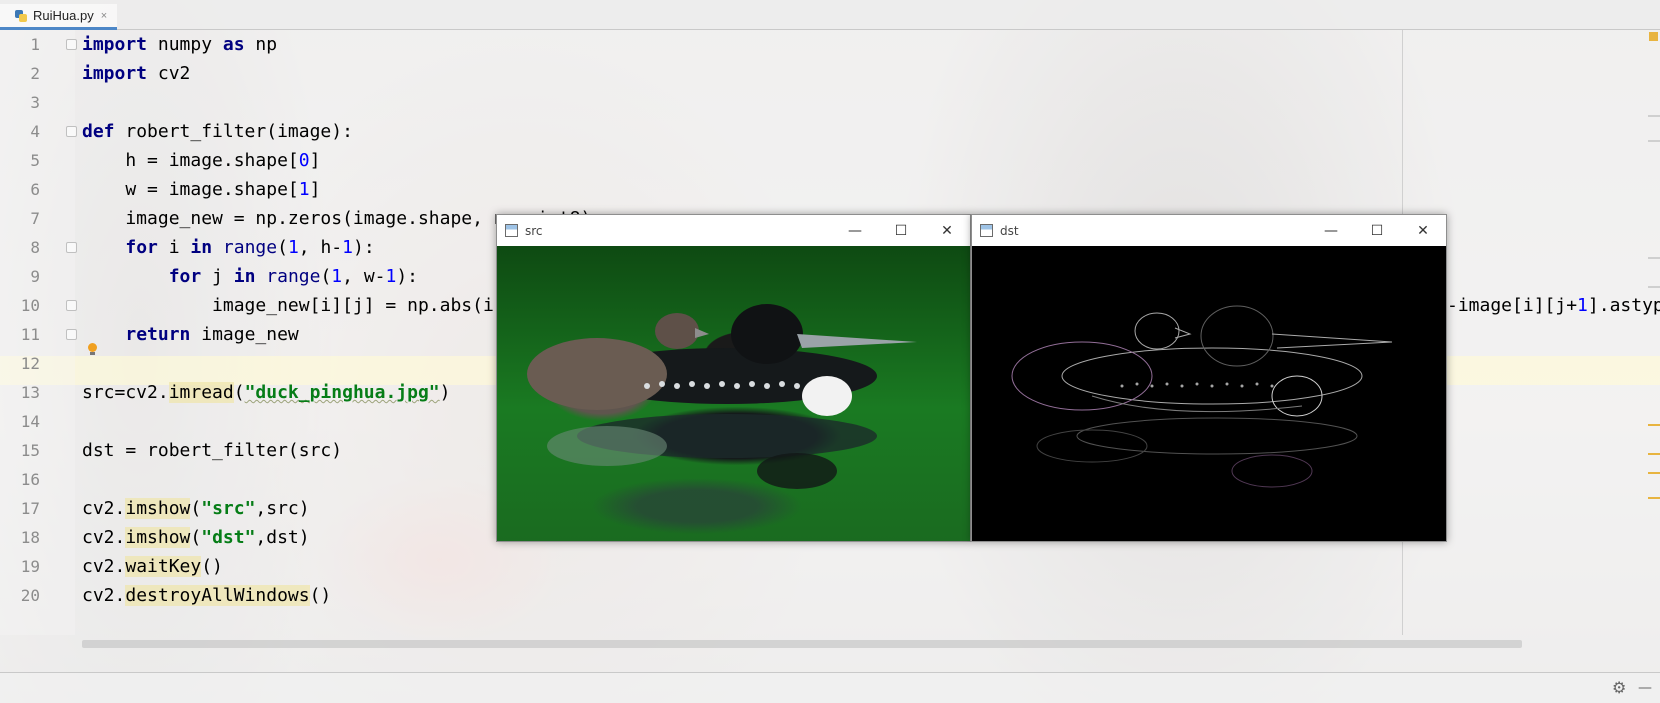  Describe the element at coordinates (445, 392) in the screenshot. I see `code-text: )` at that location.